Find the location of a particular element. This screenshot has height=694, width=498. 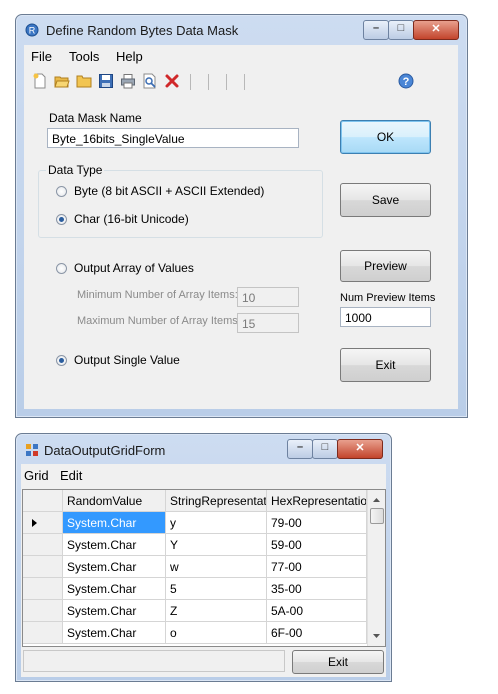

delete-icon is located at coordinates (172, 81).